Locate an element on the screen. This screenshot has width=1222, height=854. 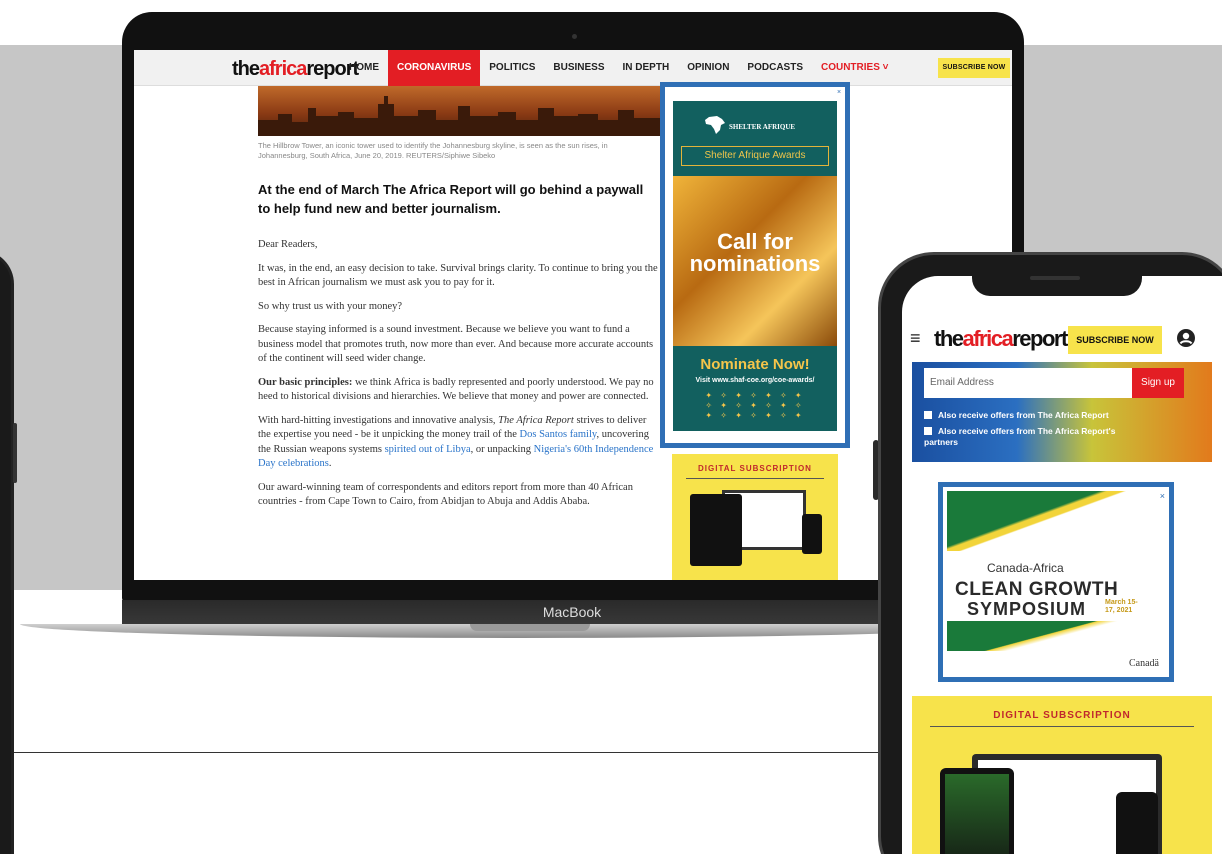
digital-subscription-title: DIGITAL SUBSCRIPTION is located at coordinates (755, 468).